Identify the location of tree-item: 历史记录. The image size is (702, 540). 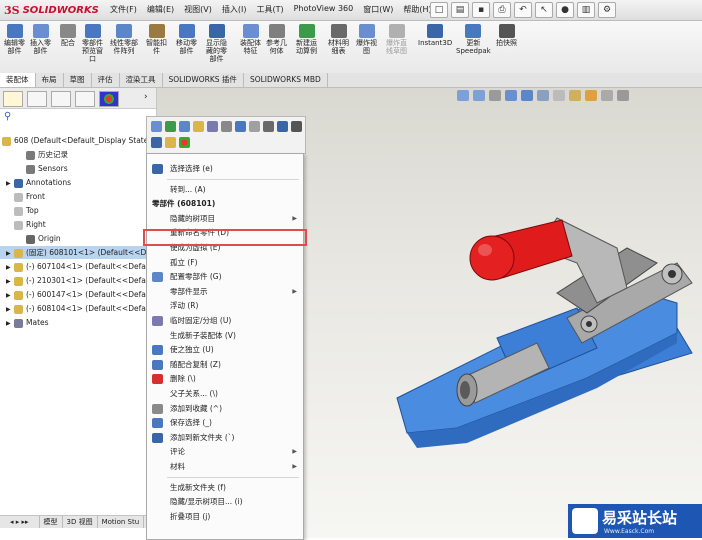
(34, 154).